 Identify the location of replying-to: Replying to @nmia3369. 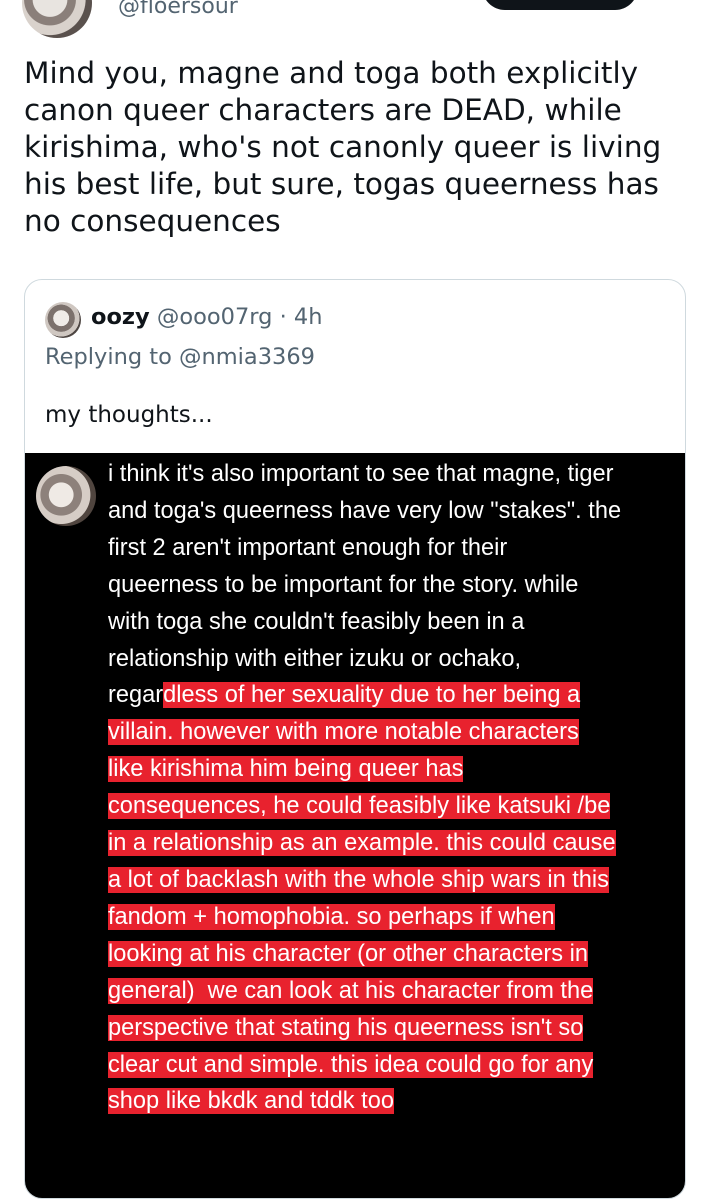
(180, 357).